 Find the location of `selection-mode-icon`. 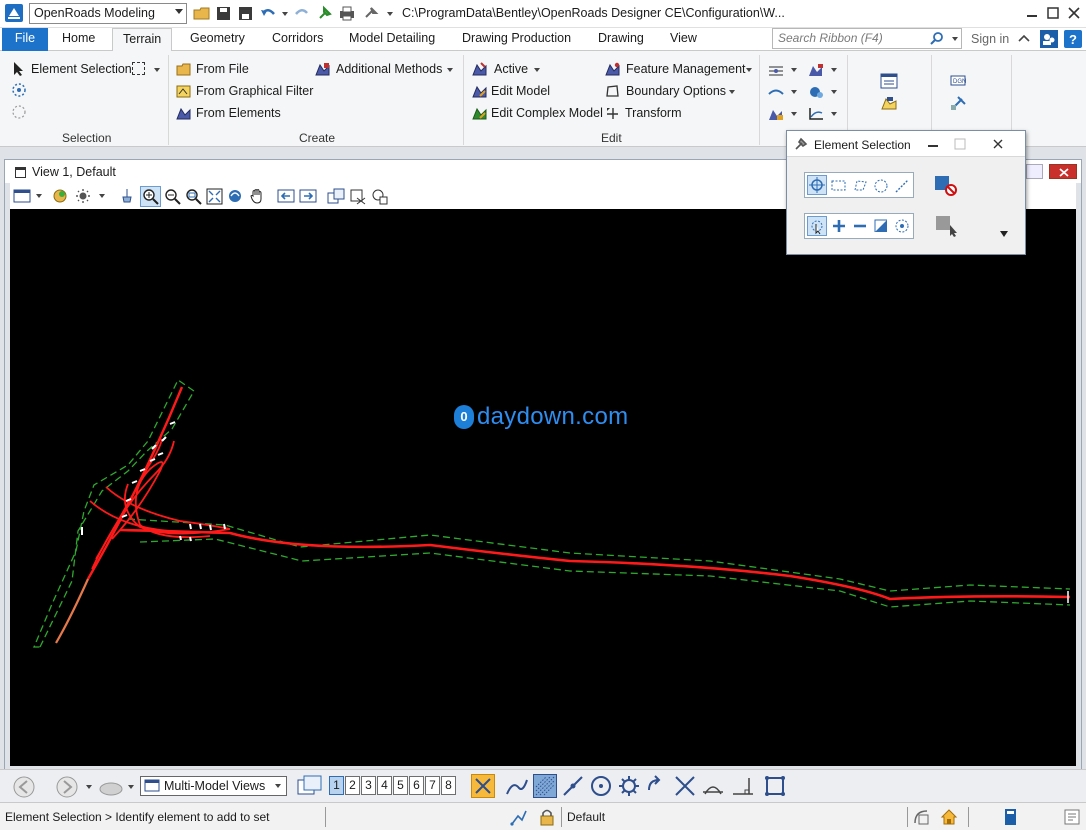

selection-mode-icon is located at coordinates (138, 68).